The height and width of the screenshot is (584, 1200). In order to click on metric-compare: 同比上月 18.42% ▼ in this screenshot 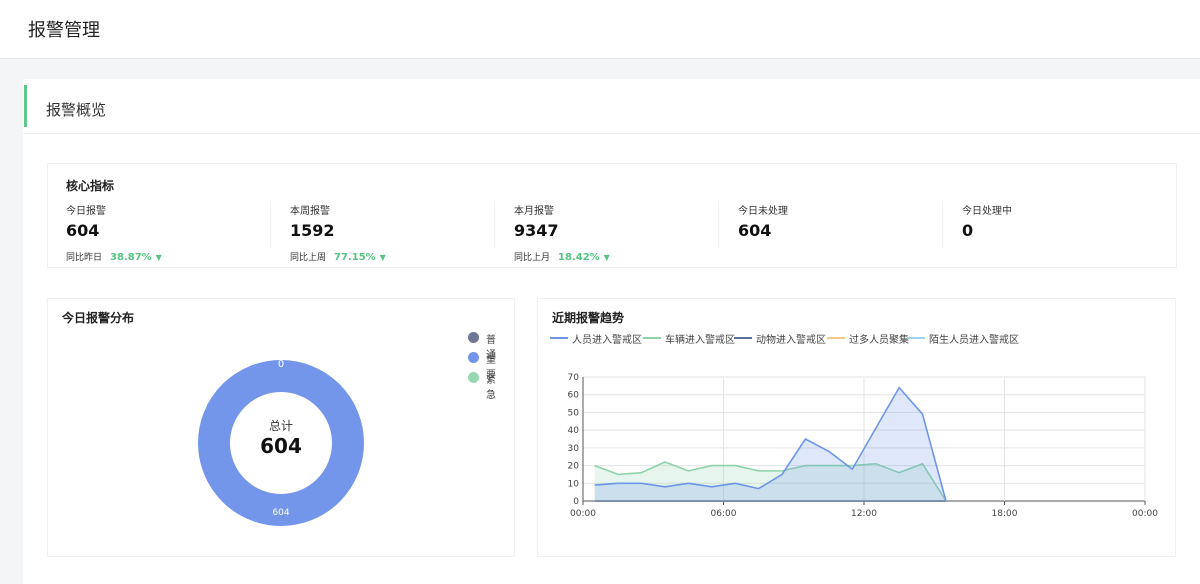, I will do `click(562, 256)`.